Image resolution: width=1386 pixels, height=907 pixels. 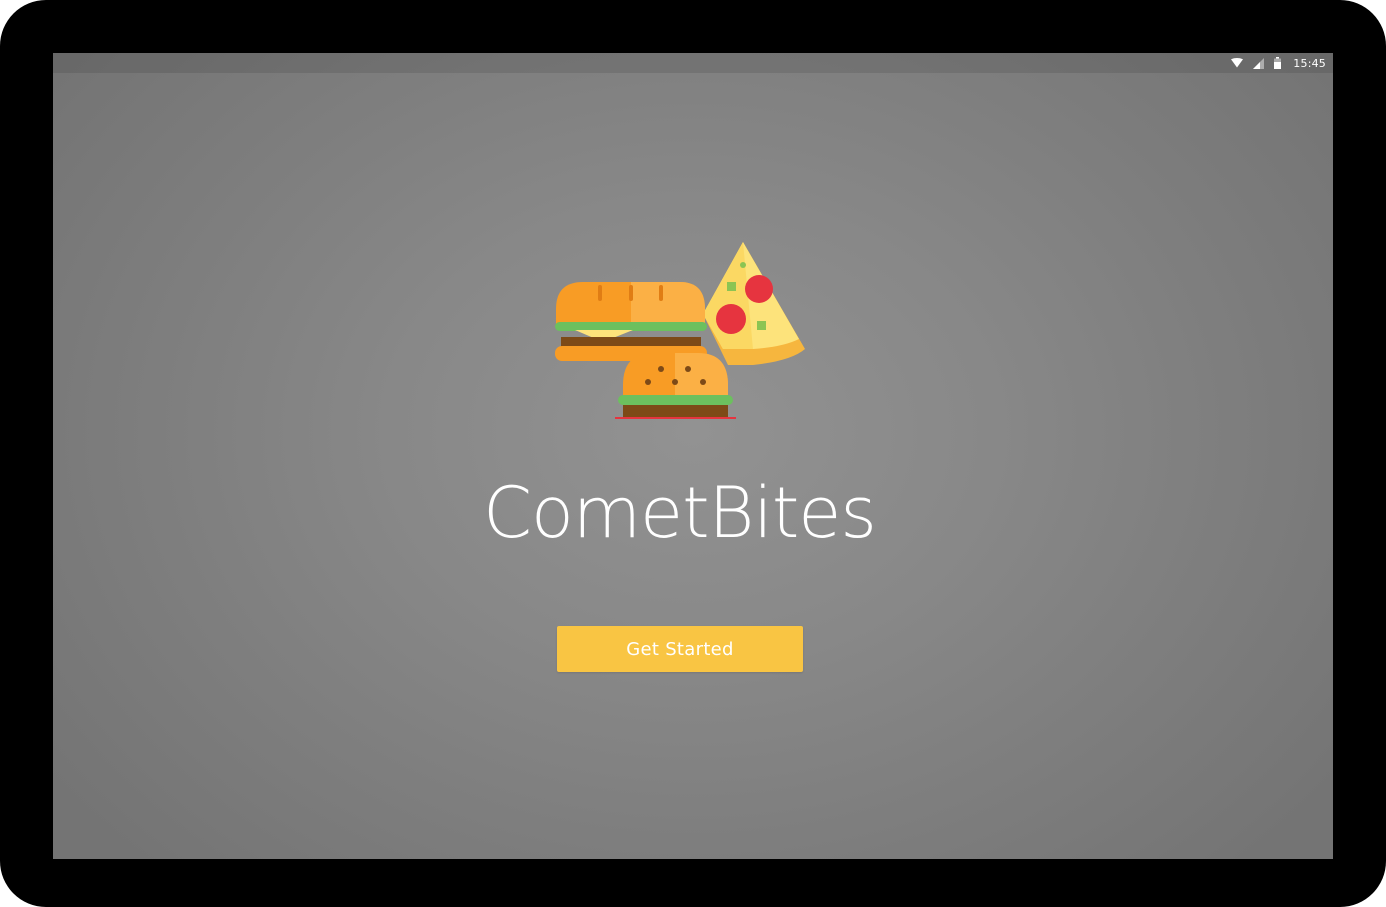 I want to click on food-logo-icon, so click(x=681, y=329).